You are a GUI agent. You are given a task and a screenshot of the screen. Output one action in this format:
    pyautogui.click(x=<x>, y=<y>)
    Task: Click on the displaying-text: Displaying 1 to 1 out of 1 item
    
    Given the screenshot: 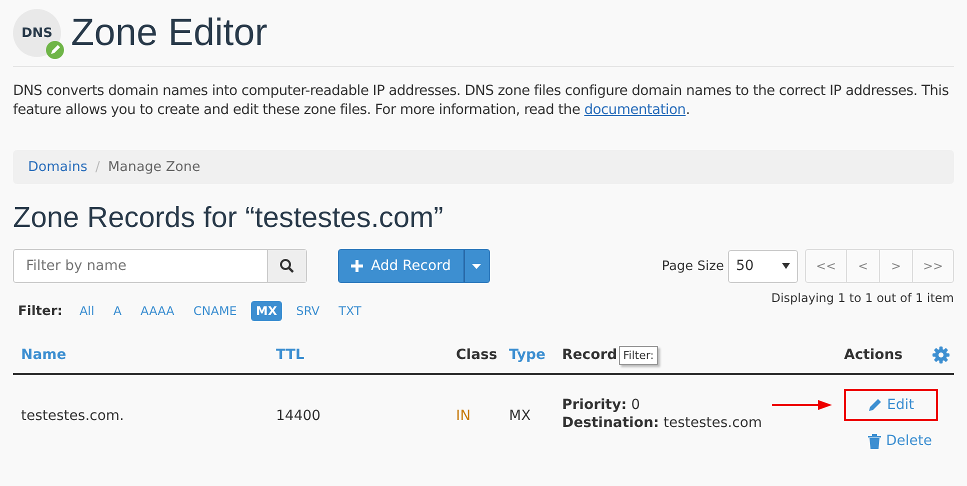 What is the action you would take?
    pyautogui.click(x=862, y=298)
    